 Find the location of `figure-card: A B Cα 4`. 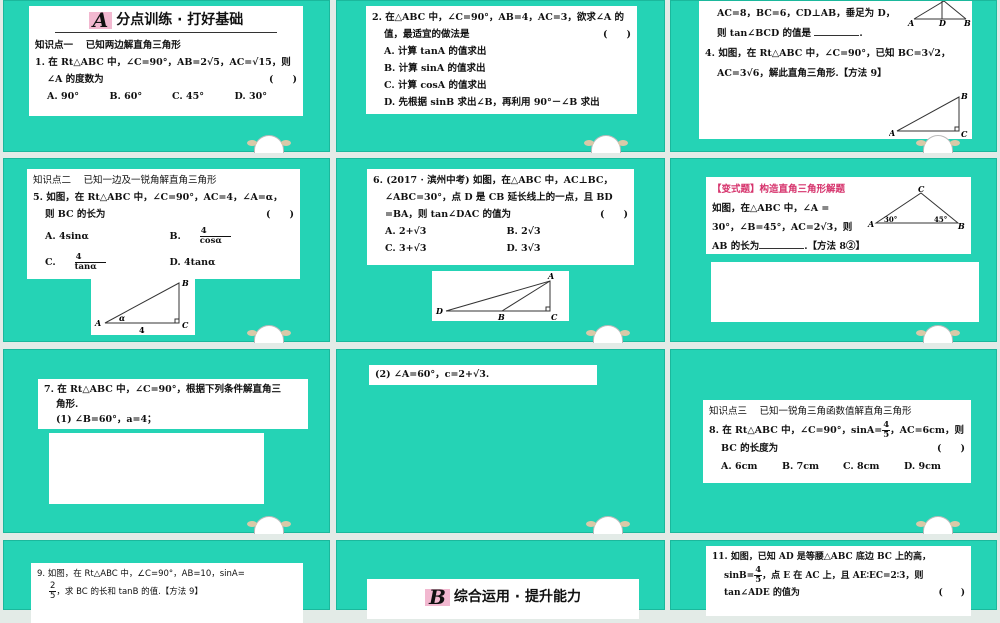

figure-card: A B Cα 4 is located at coordinates (143, 306).